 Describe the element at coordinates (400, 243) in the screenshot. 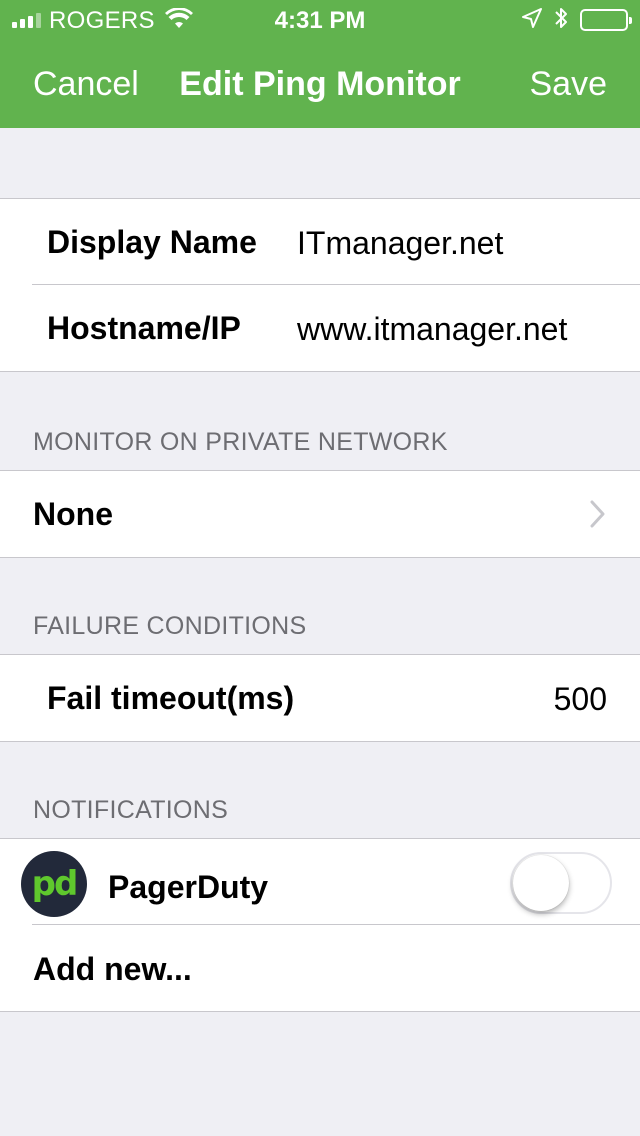

I see `display-name-field: ITmanager.net` at that location.